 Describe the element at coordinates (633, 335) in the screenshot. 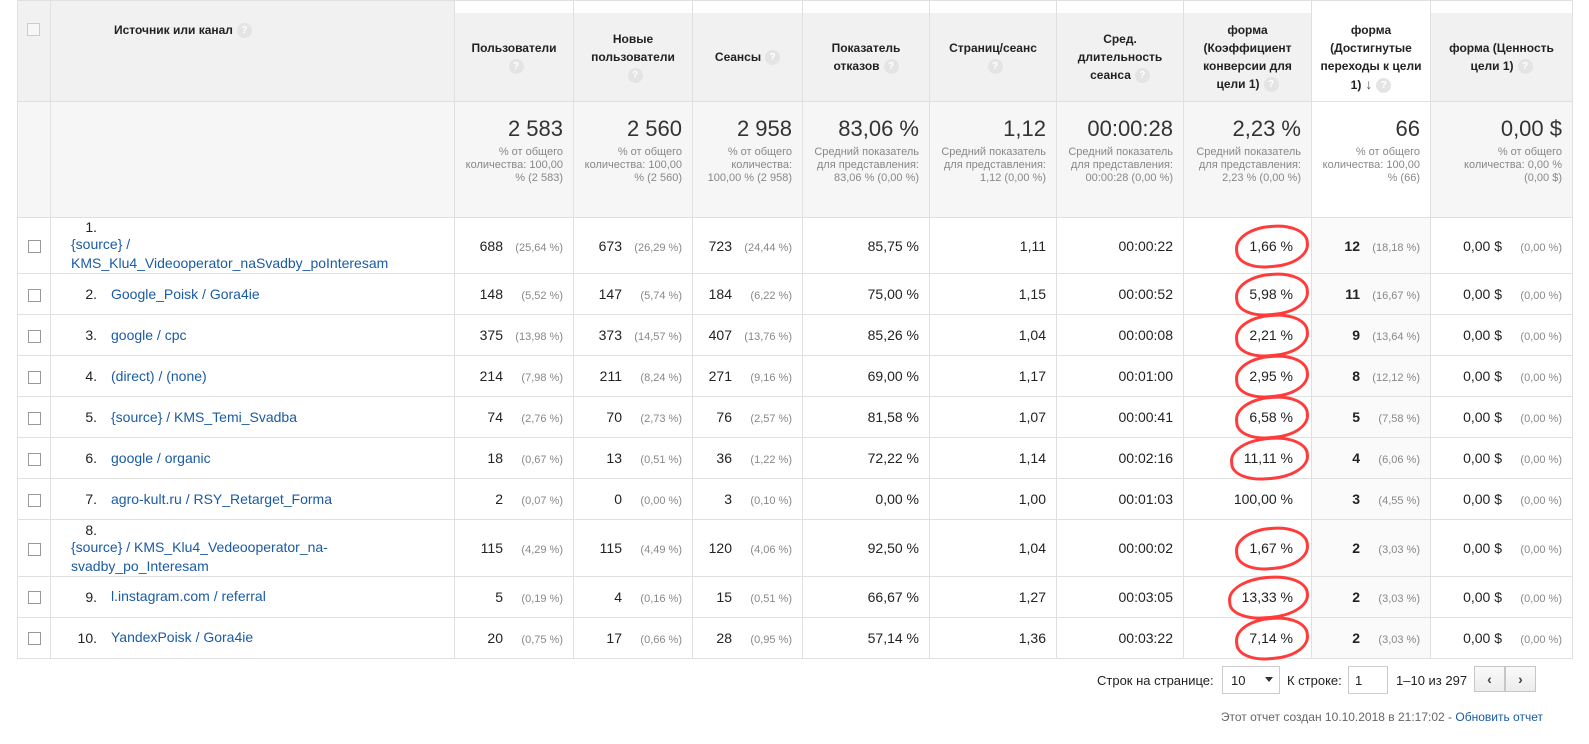

I see `new-users-cell: 373 (14,57 %)` at that location.